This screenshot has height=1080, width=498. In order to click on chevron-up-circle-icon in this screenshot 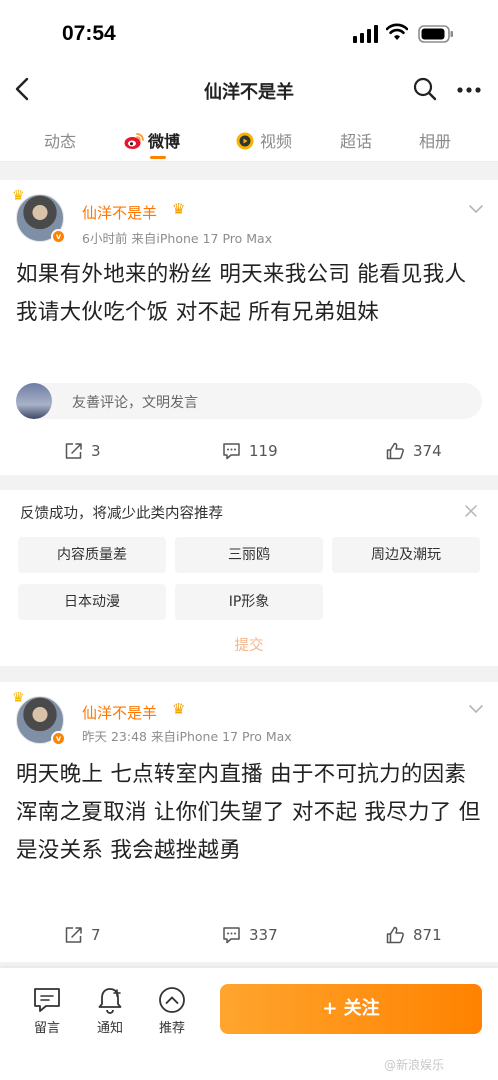, I will do `click(172, 1000)`.